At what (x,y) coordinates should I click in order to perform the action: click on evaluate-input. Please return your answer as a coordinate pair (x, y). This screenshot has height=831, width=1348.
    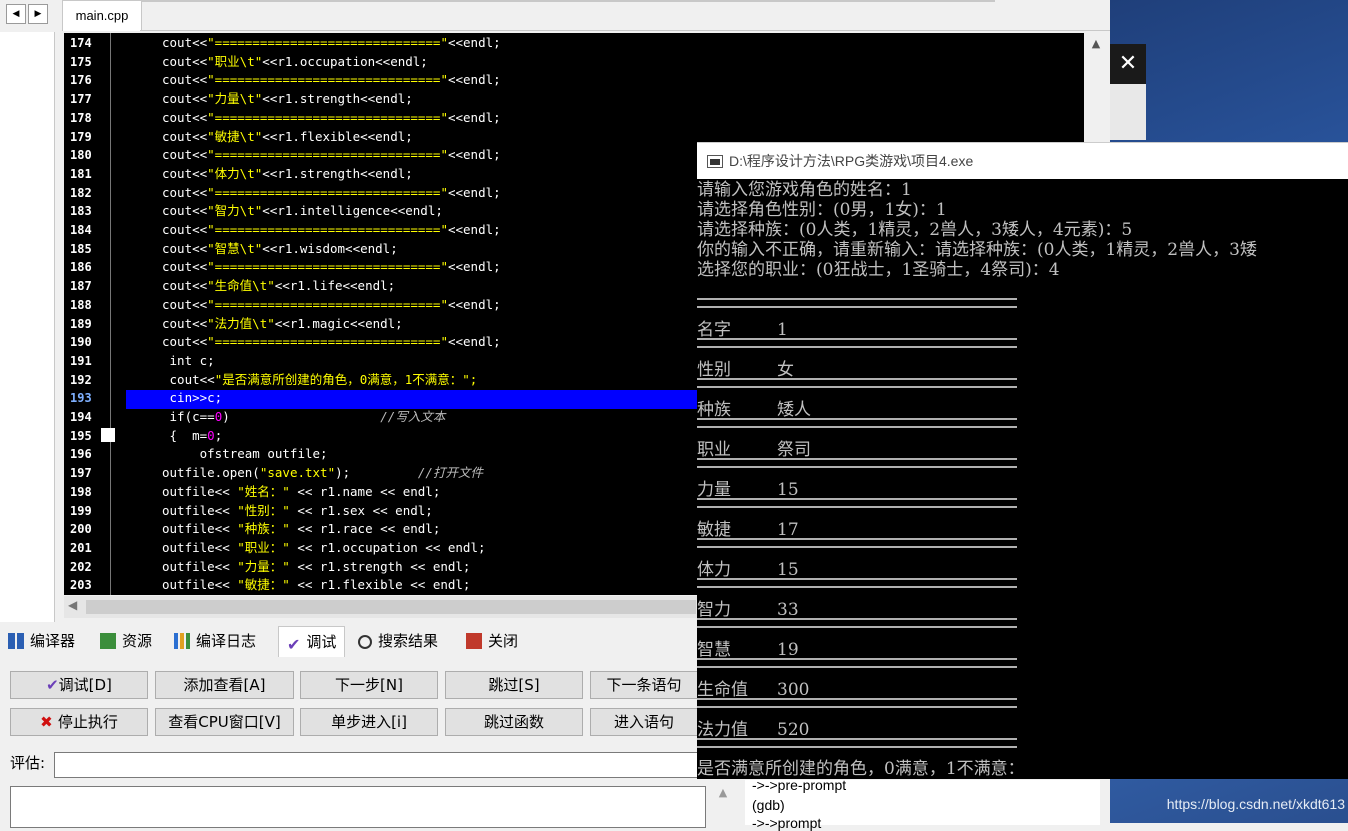
    Looking at the image, I should click on (380, 765).